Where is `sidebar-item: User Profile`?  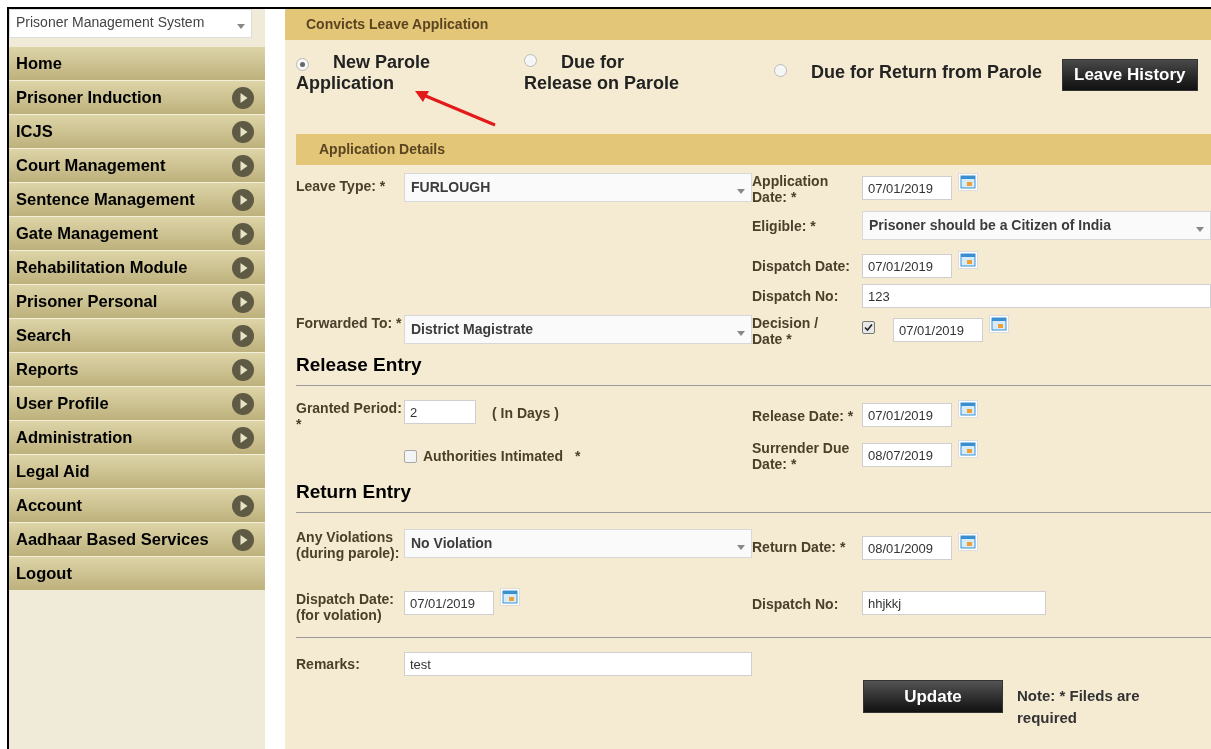 sidebar-item: User Profile is located at coordinates (137, 404).